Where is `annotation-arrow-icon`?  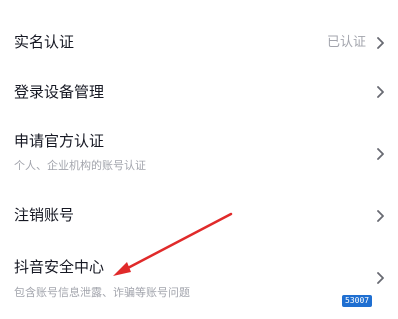
annotation-arrow-icon is located at coordinates (173, 244).